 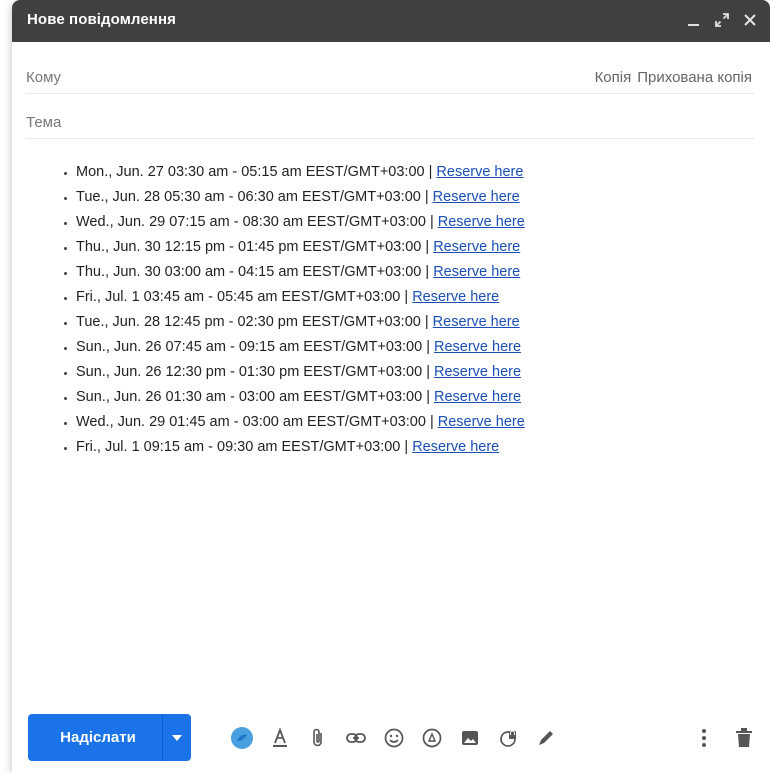 I want to click on minimize-icon, so click(x=694, y=20).